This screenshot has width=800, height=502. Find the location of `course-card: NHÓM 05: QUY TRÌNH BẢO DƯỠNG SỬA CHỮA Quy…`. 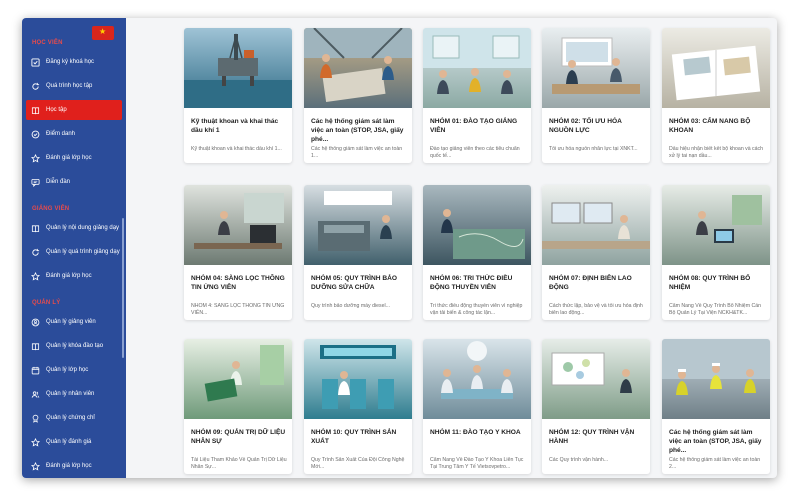

course-card: NHÓM 05: QUY TRÌNH BẢO DƯỠNG SỬA CHỮA Quy… is located at coordinates (358, 252).